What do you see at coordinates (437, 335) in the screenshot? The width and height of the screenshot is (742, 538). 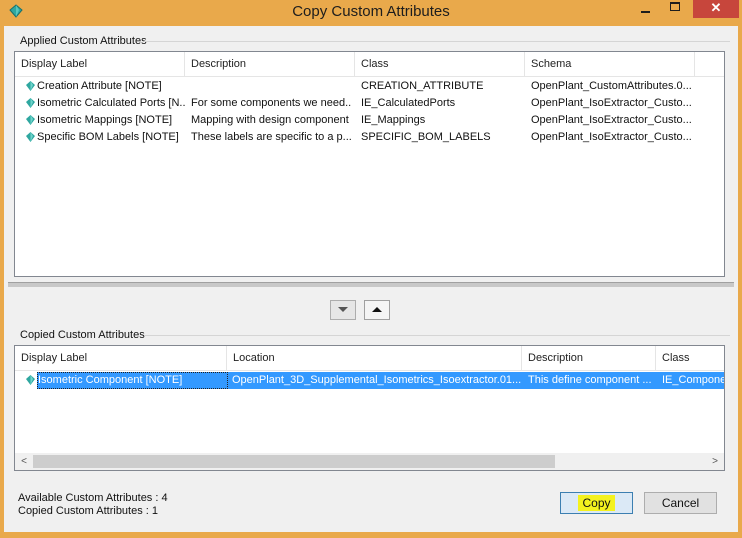 I see `copied-group-line` at bounding box center [437, 335].